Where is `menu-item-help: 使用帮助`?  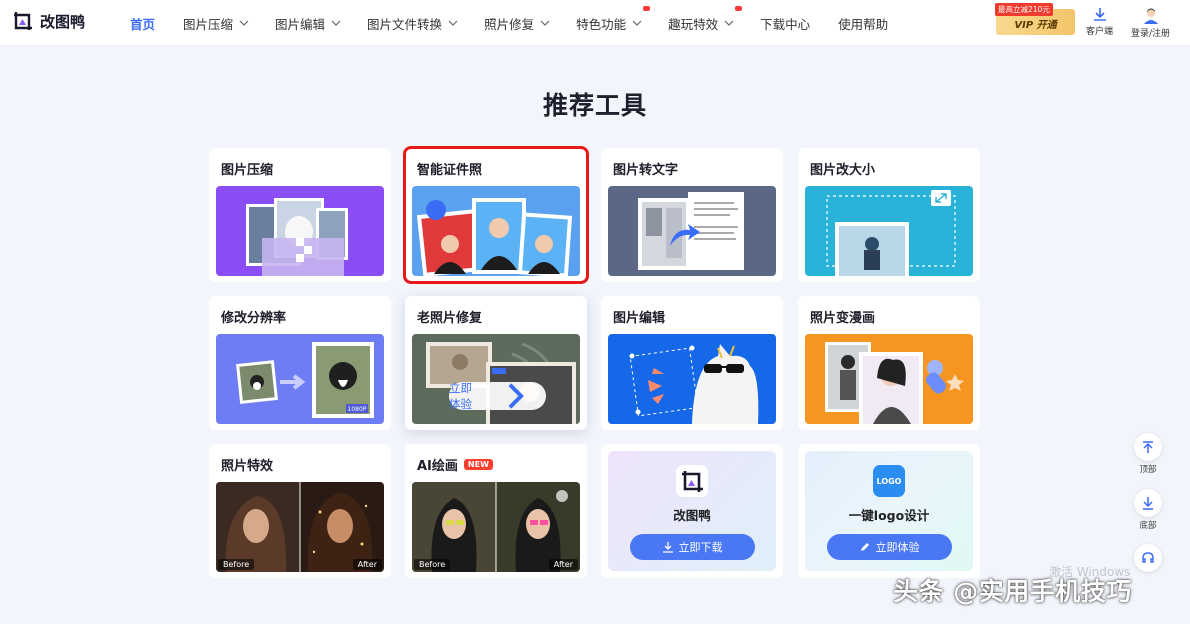
menu-item-help: 使用帮助 is located at coordinates (863, 23).